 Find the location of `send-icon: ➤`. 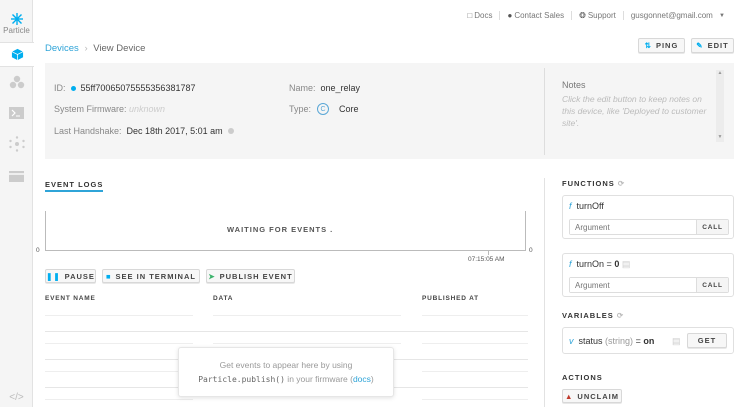

send-icon: ➤ is located at coordinates (212, 276).